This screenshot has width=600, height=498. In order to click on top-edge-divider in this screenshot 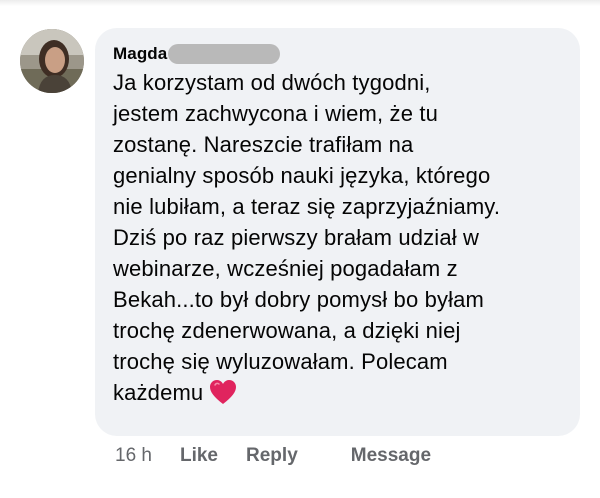, I will do `click(300, 3)`.